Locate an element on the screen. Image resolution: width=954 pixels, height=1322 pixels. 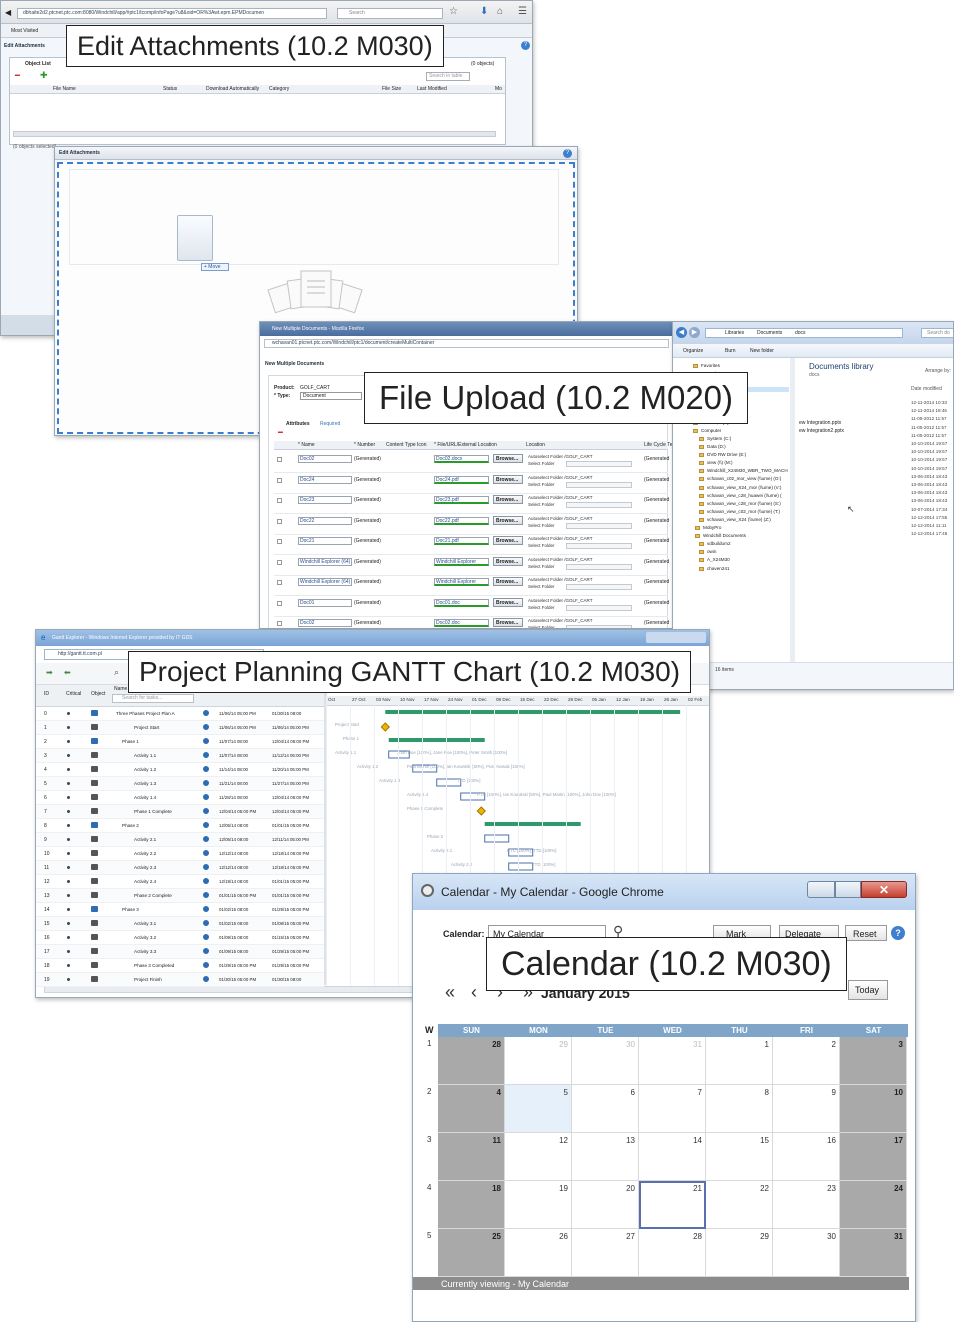
nav-scrollbar is located at coordinates (792, 517).